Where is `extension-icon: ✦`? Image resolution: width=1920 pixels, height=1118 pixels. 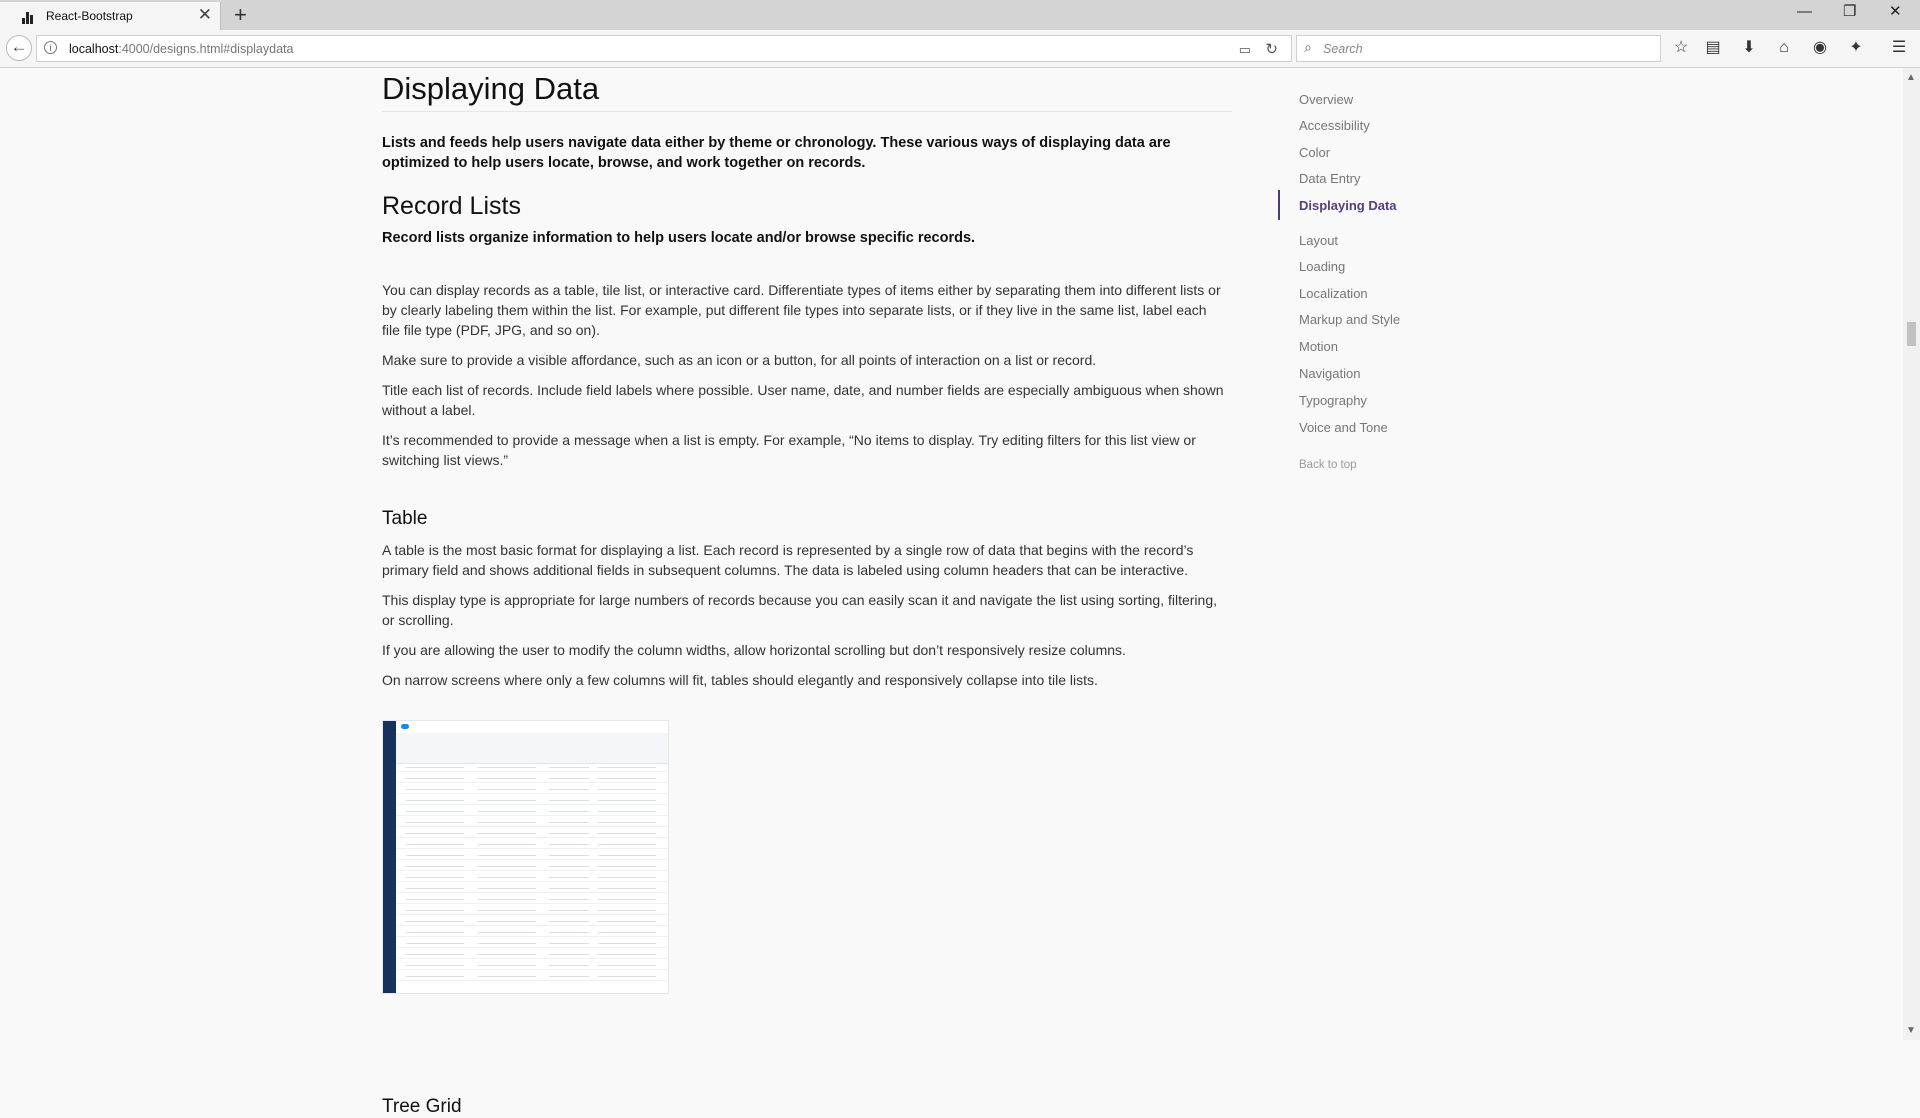 extension-icon: ✦ is located at coordinates (1856, 48).